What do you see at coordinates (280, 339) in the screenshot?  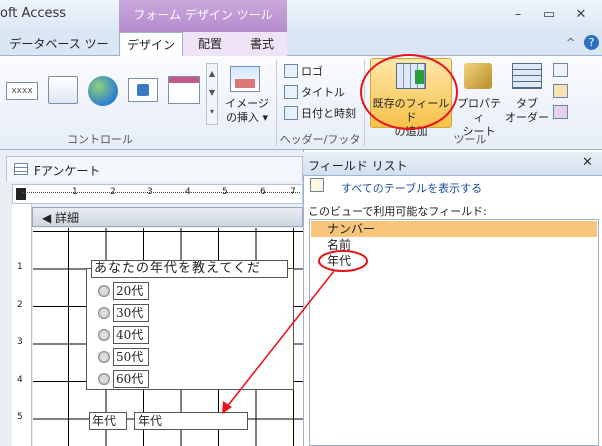 I see `annotation-arrow-line` at bounding box center [280, 339].